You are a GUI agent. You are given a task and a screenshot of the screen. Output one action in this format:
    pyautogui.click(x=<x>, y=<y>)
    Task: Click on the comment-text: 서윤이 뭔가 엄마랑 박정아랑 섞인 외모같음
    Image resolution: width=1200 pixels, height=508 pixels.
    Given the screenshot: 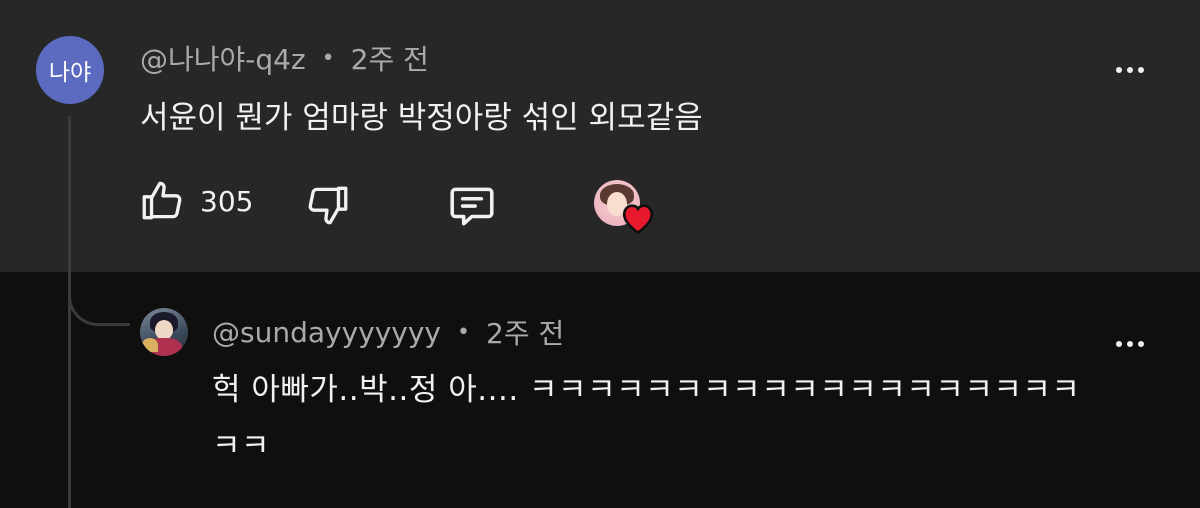 What is the action you would take?
    pyautogui.click(x=421, y=118)
    